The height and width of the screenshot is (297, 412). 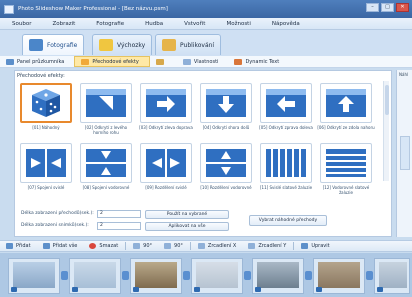 What do you see at coordinates (380, 289) in the screenshot?
I see `slot-marker-icon` at bounding box center [380, 289].